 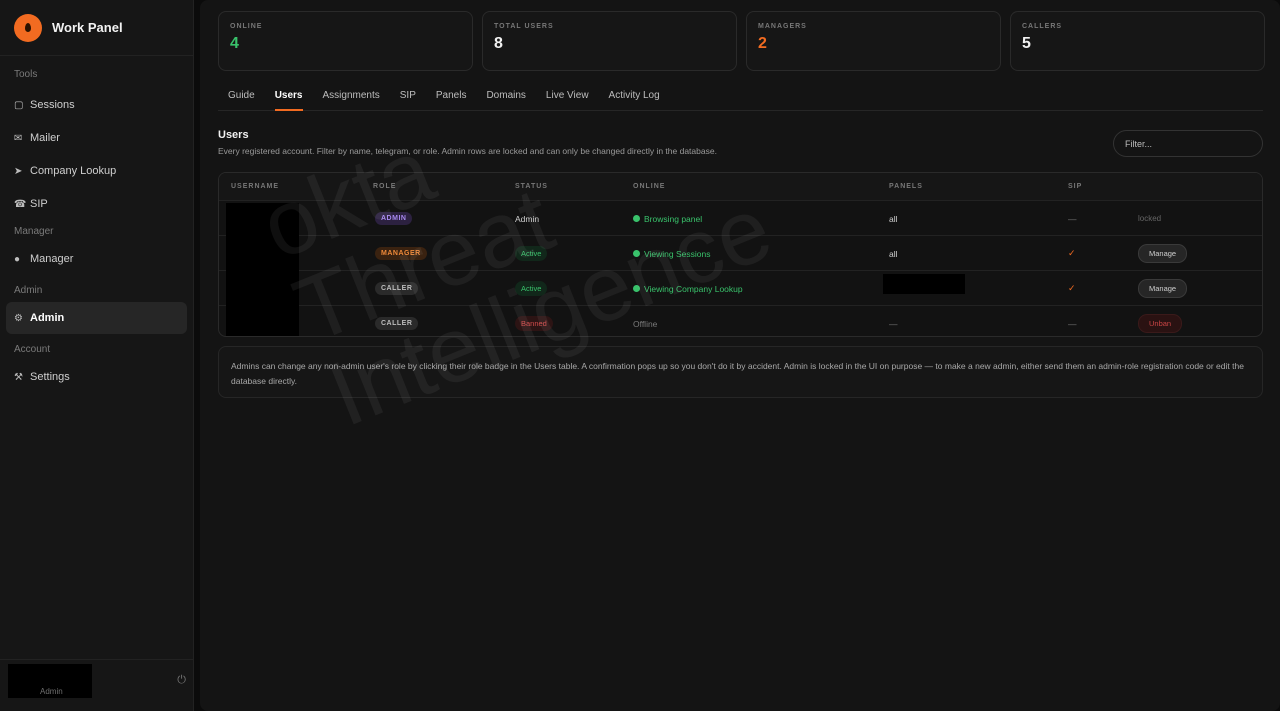 I want to click on section-label-admin: Admin, so click(x=28, y=290).